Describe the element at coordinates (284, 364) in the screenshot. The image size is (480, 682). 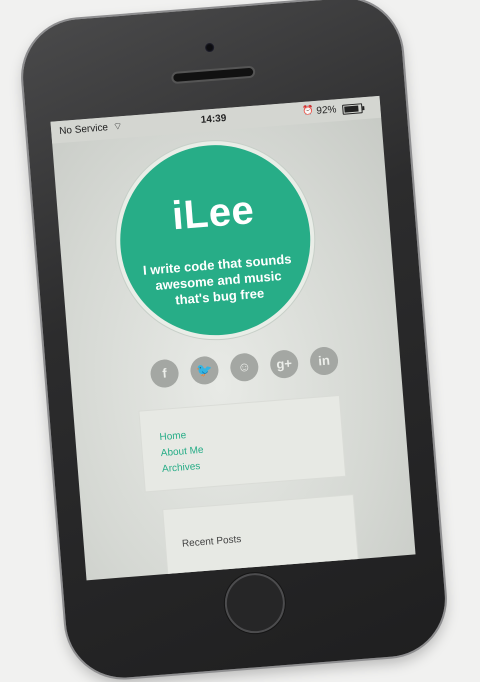
I see `google-plus-icon: g+` at that location.